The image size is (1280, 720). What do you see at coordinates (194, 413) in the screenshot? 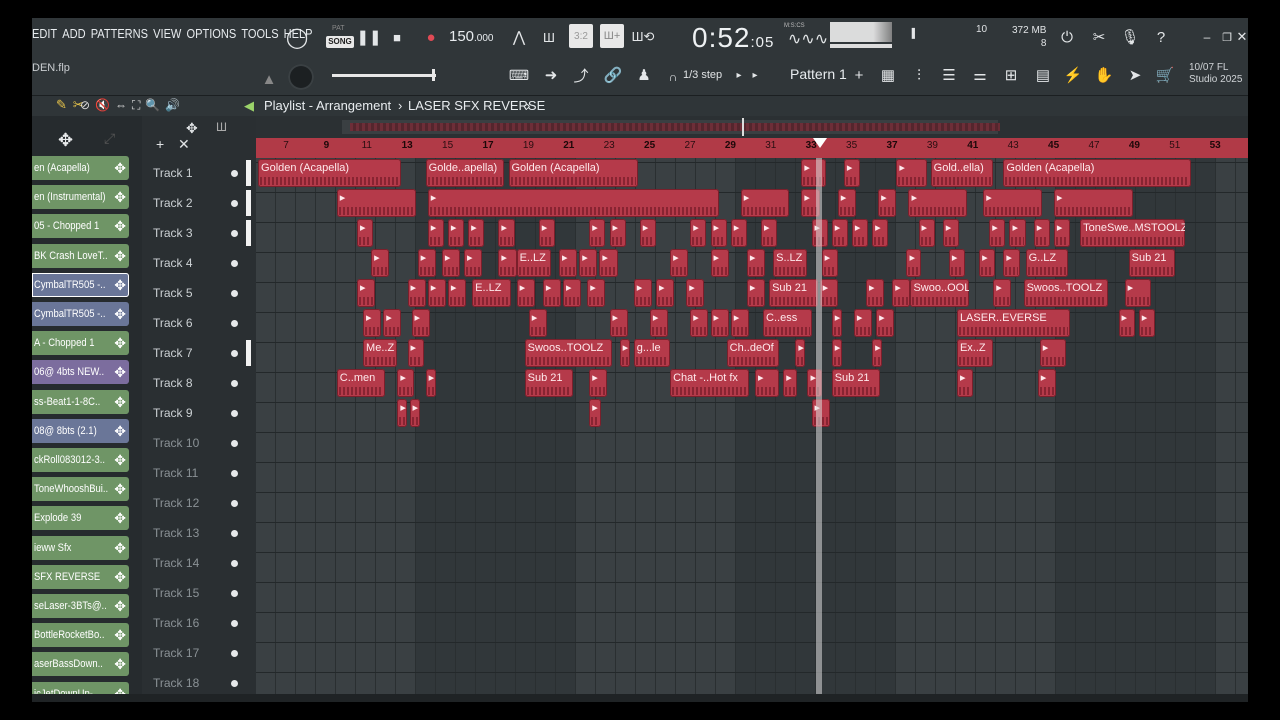
I see `track-header: Track 9` at bounding box center [194, 413].